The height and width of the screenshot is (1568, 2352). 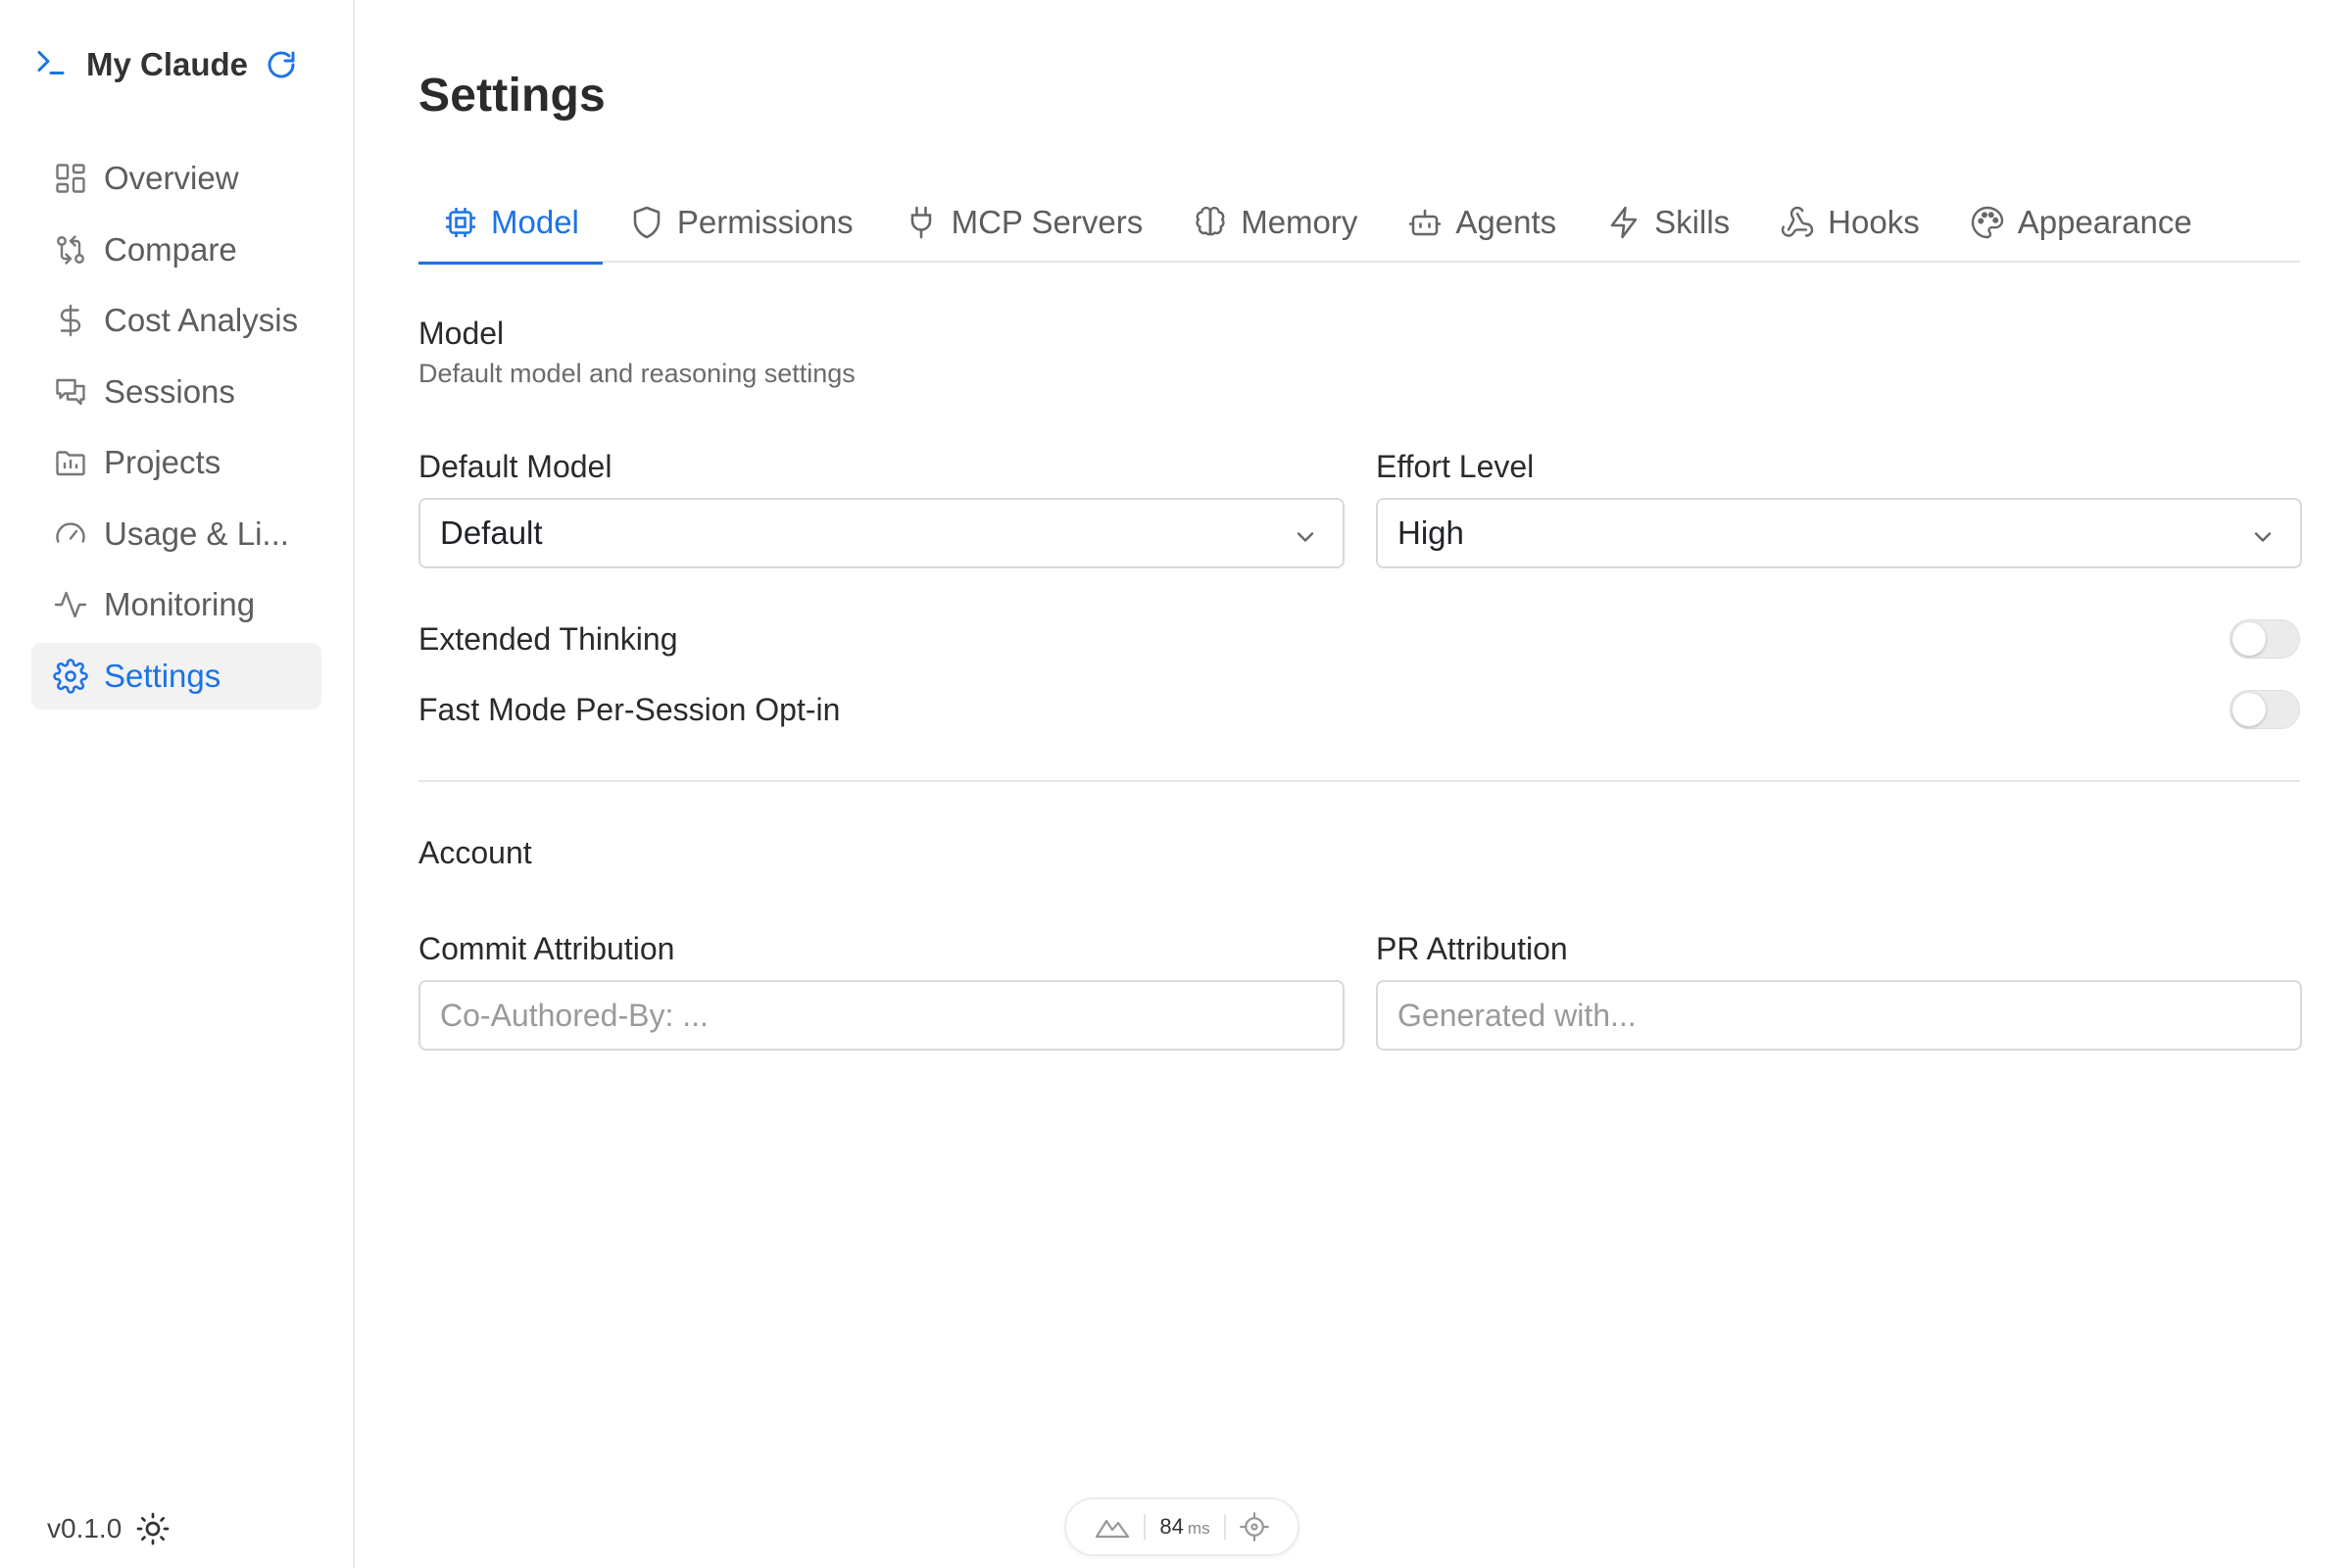 I want to click on sidebar-item-label: Monitoring, so click(x=180, y=604).